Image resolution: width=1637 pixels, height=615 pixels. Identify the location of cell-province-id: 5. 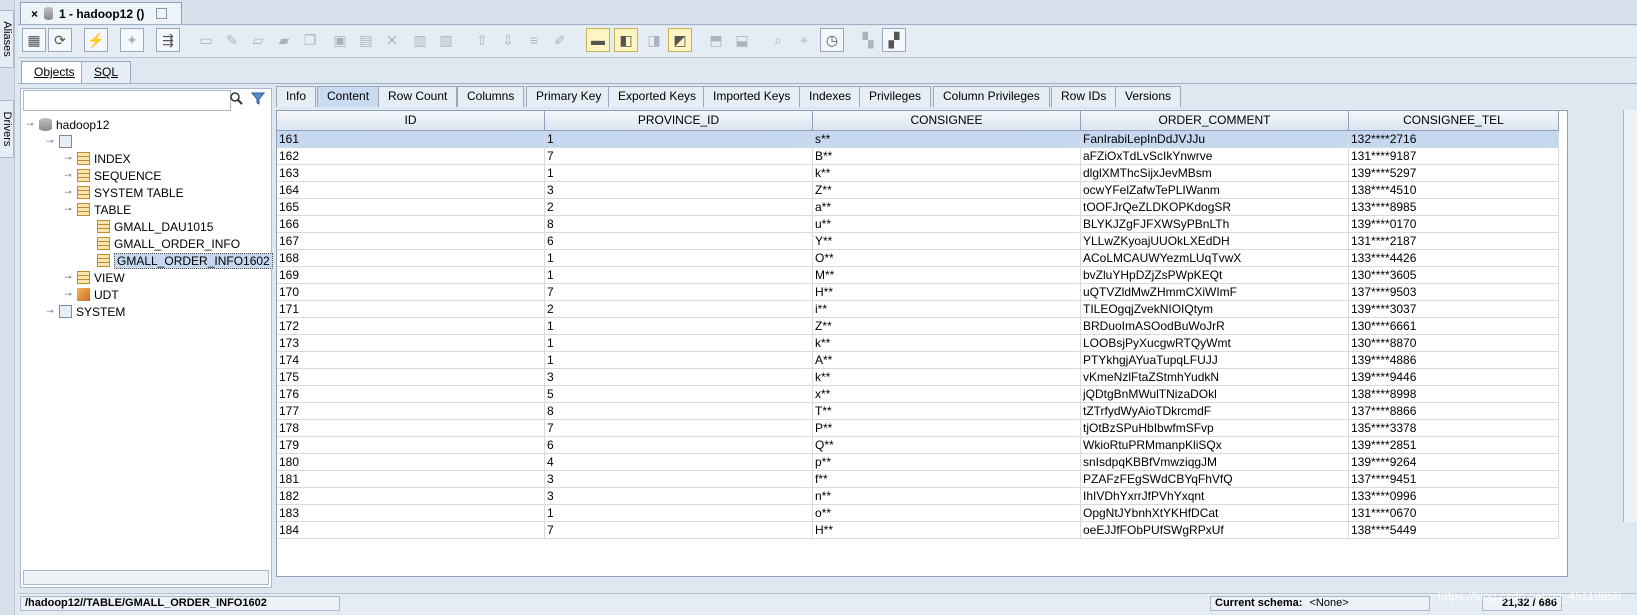
(679, 394).